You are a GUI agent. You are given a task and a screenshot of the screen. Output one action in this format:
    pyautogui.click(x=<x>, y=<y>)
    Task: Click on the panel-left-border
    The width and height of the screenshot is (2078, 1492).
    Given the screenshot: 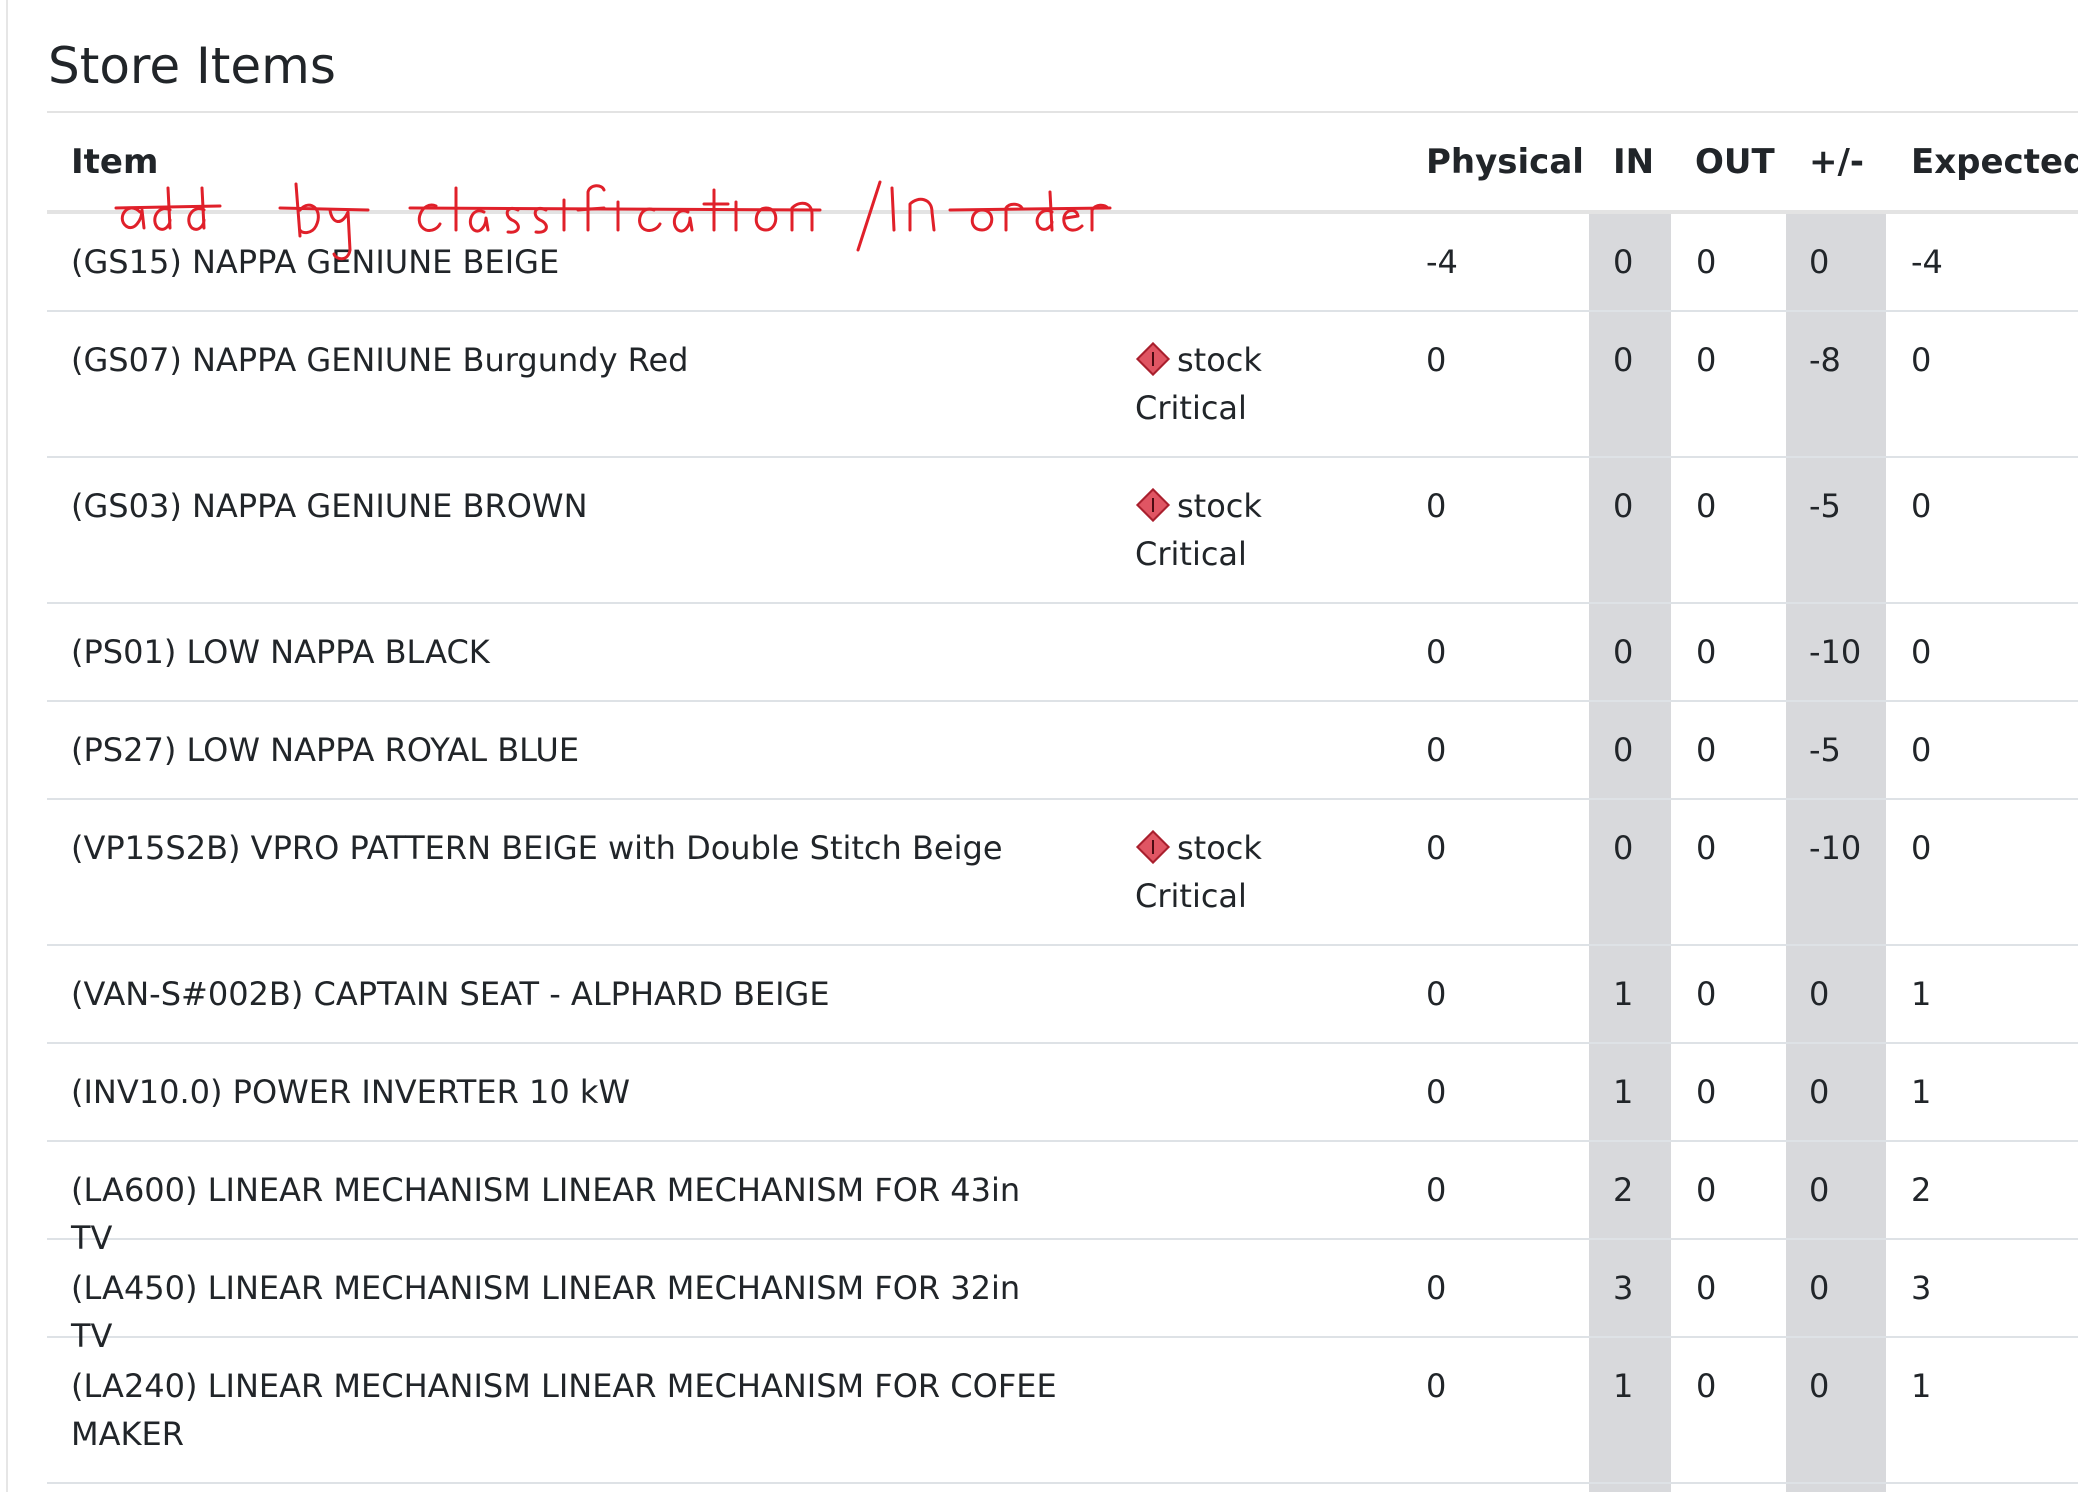 What is the action you would take?
    pyautogui.click(x=7, y=746)
    